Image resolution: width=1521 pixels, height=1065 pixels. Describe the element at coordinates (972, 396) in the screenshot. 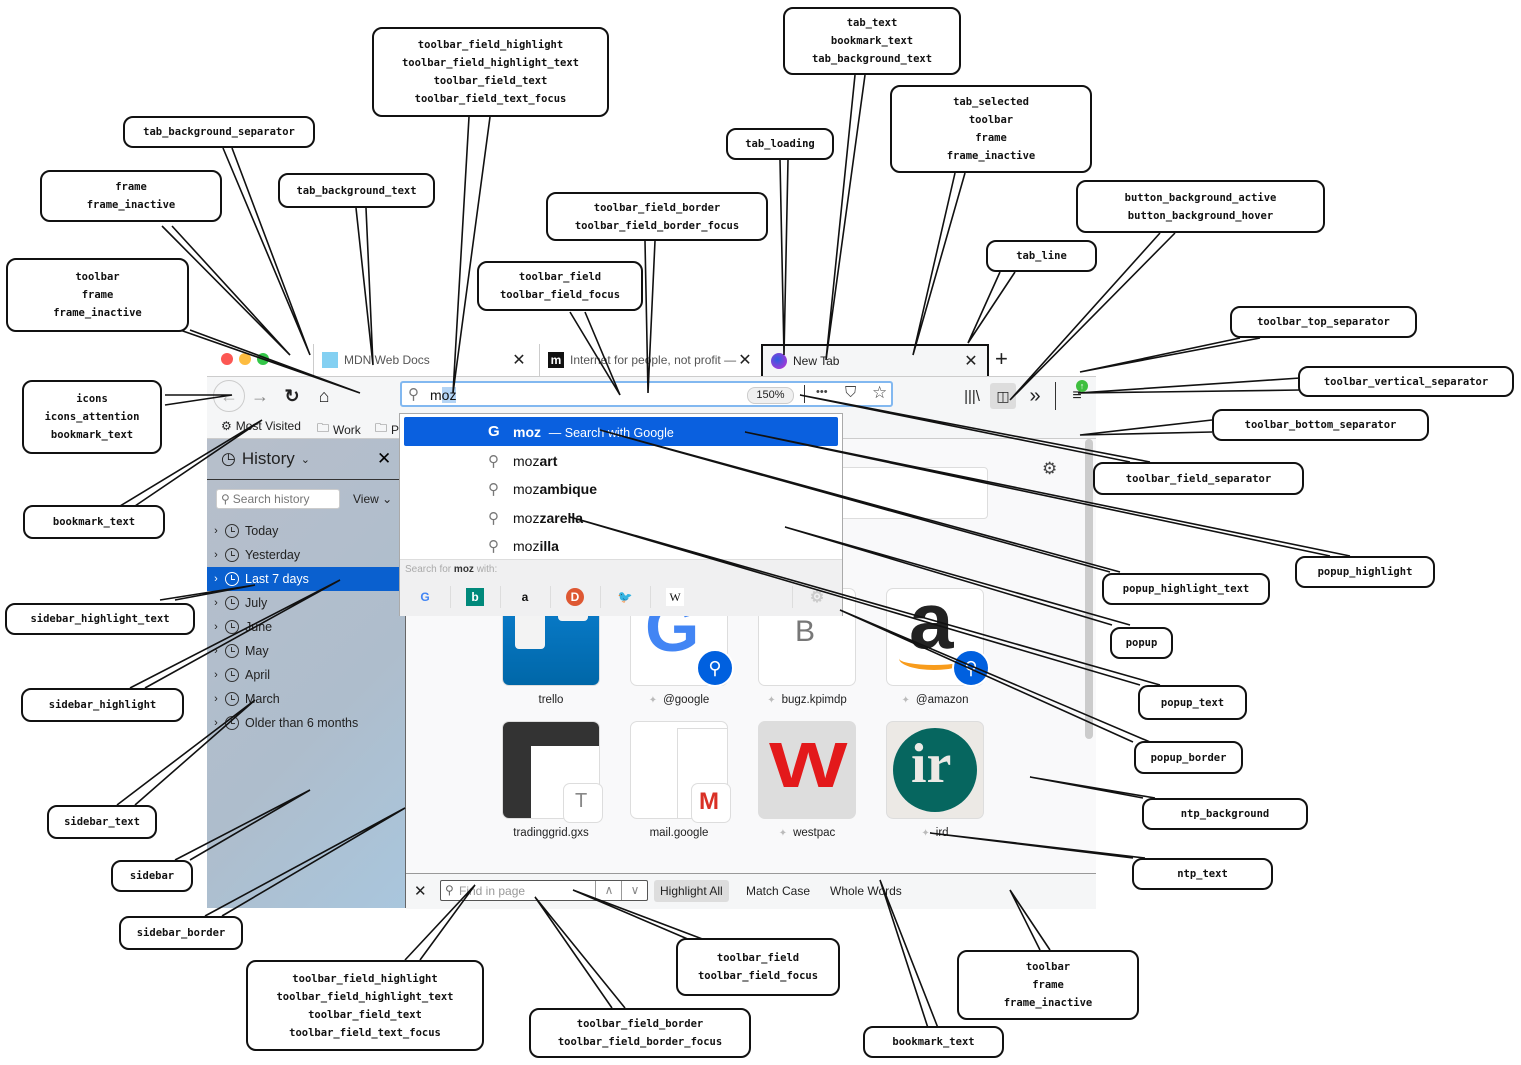

I see `library-icon: |||\` at that location.